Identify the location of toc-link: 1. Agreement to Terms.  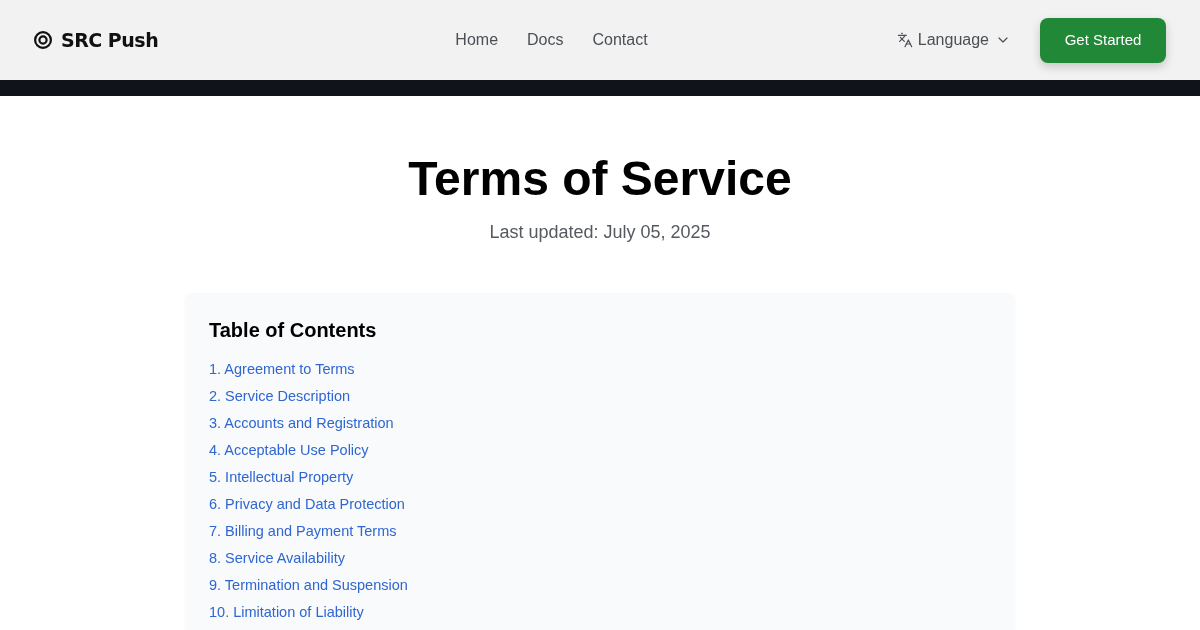
(282, 368).